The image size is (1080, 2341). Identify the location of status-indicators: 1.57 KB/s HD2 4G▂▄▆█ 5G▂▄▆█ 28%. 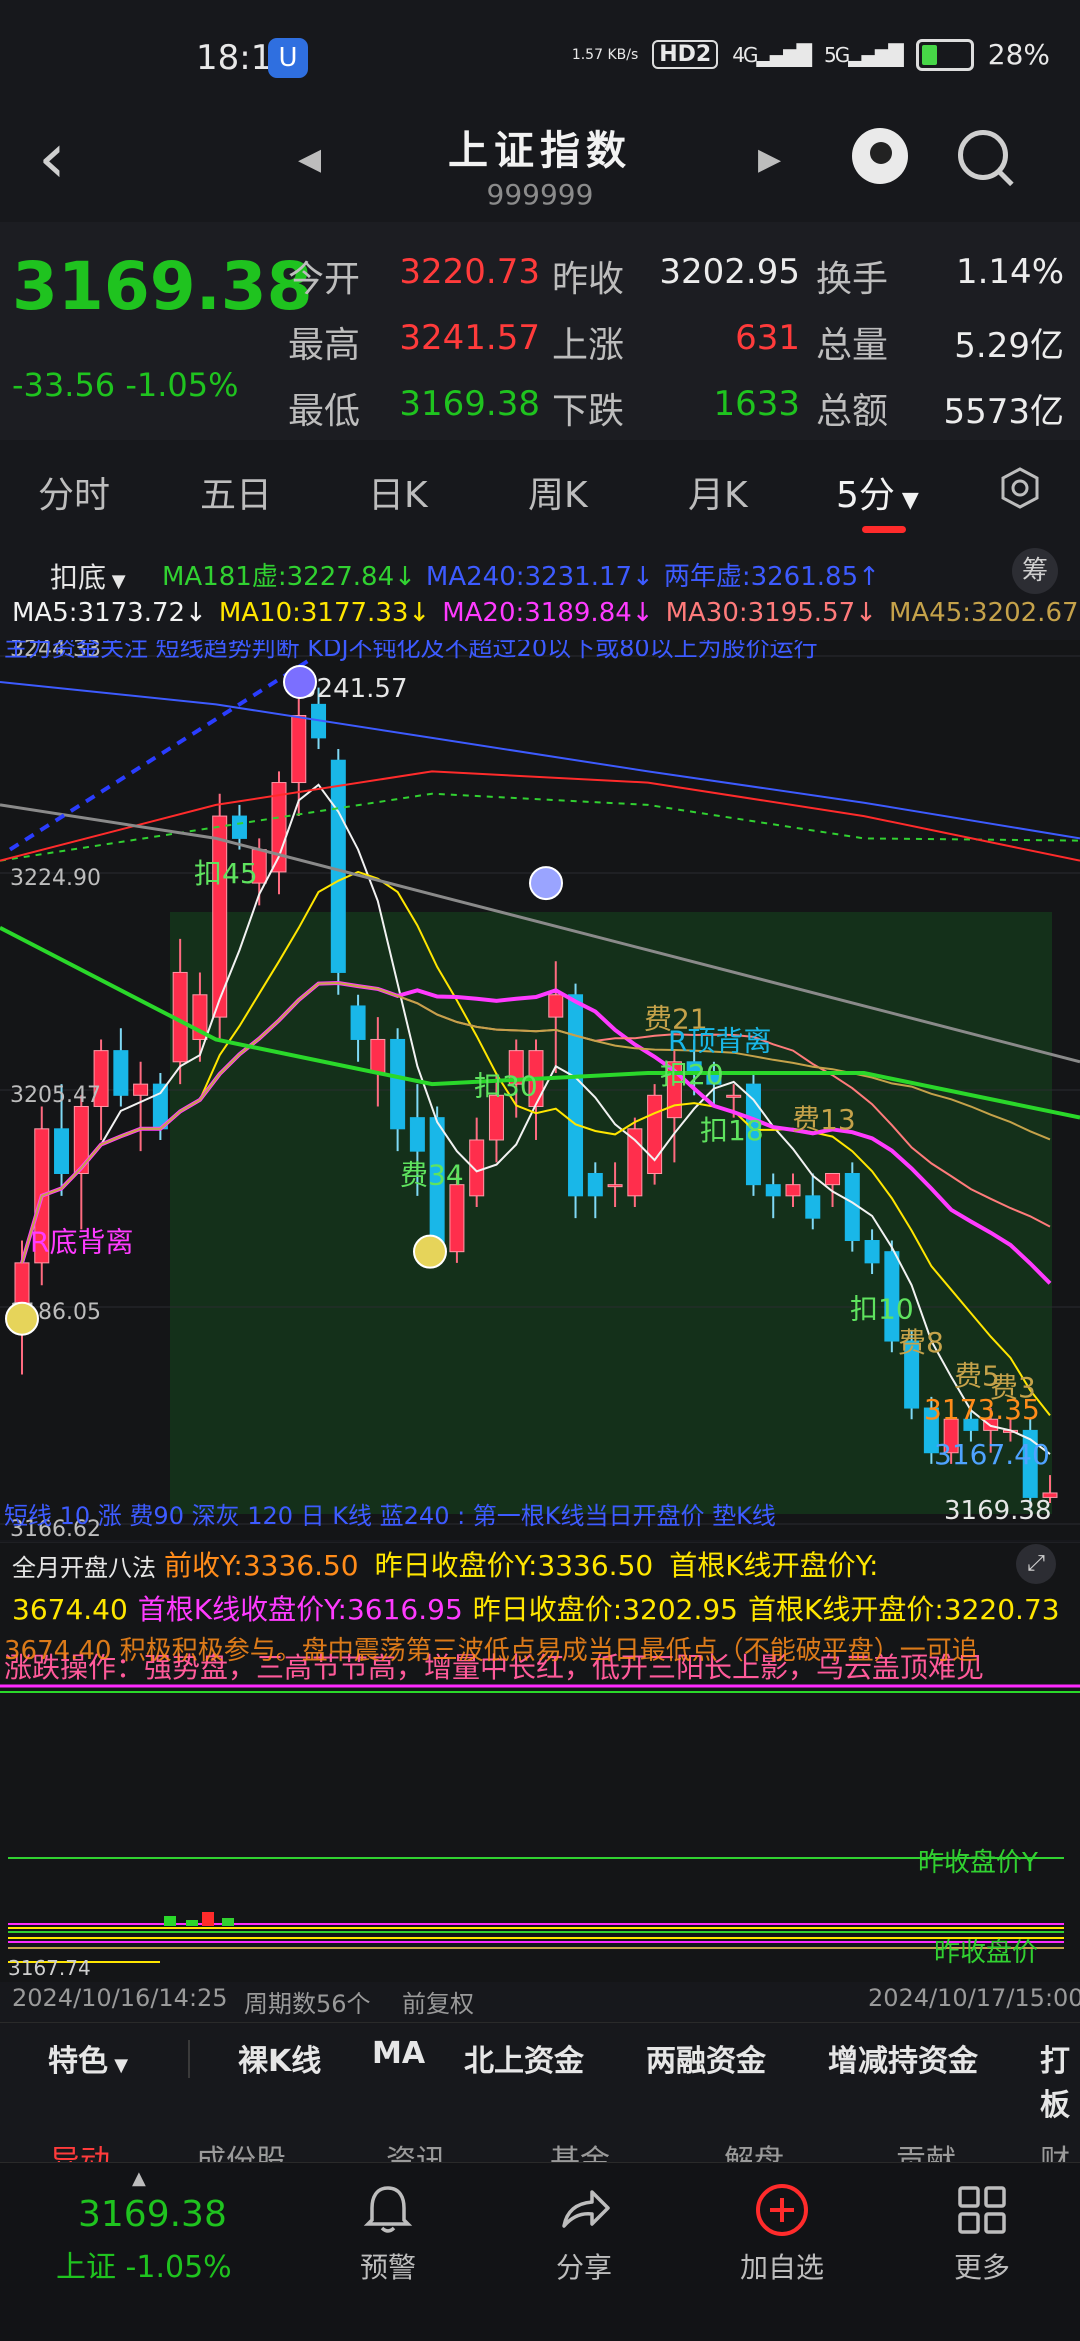
(811, 54).